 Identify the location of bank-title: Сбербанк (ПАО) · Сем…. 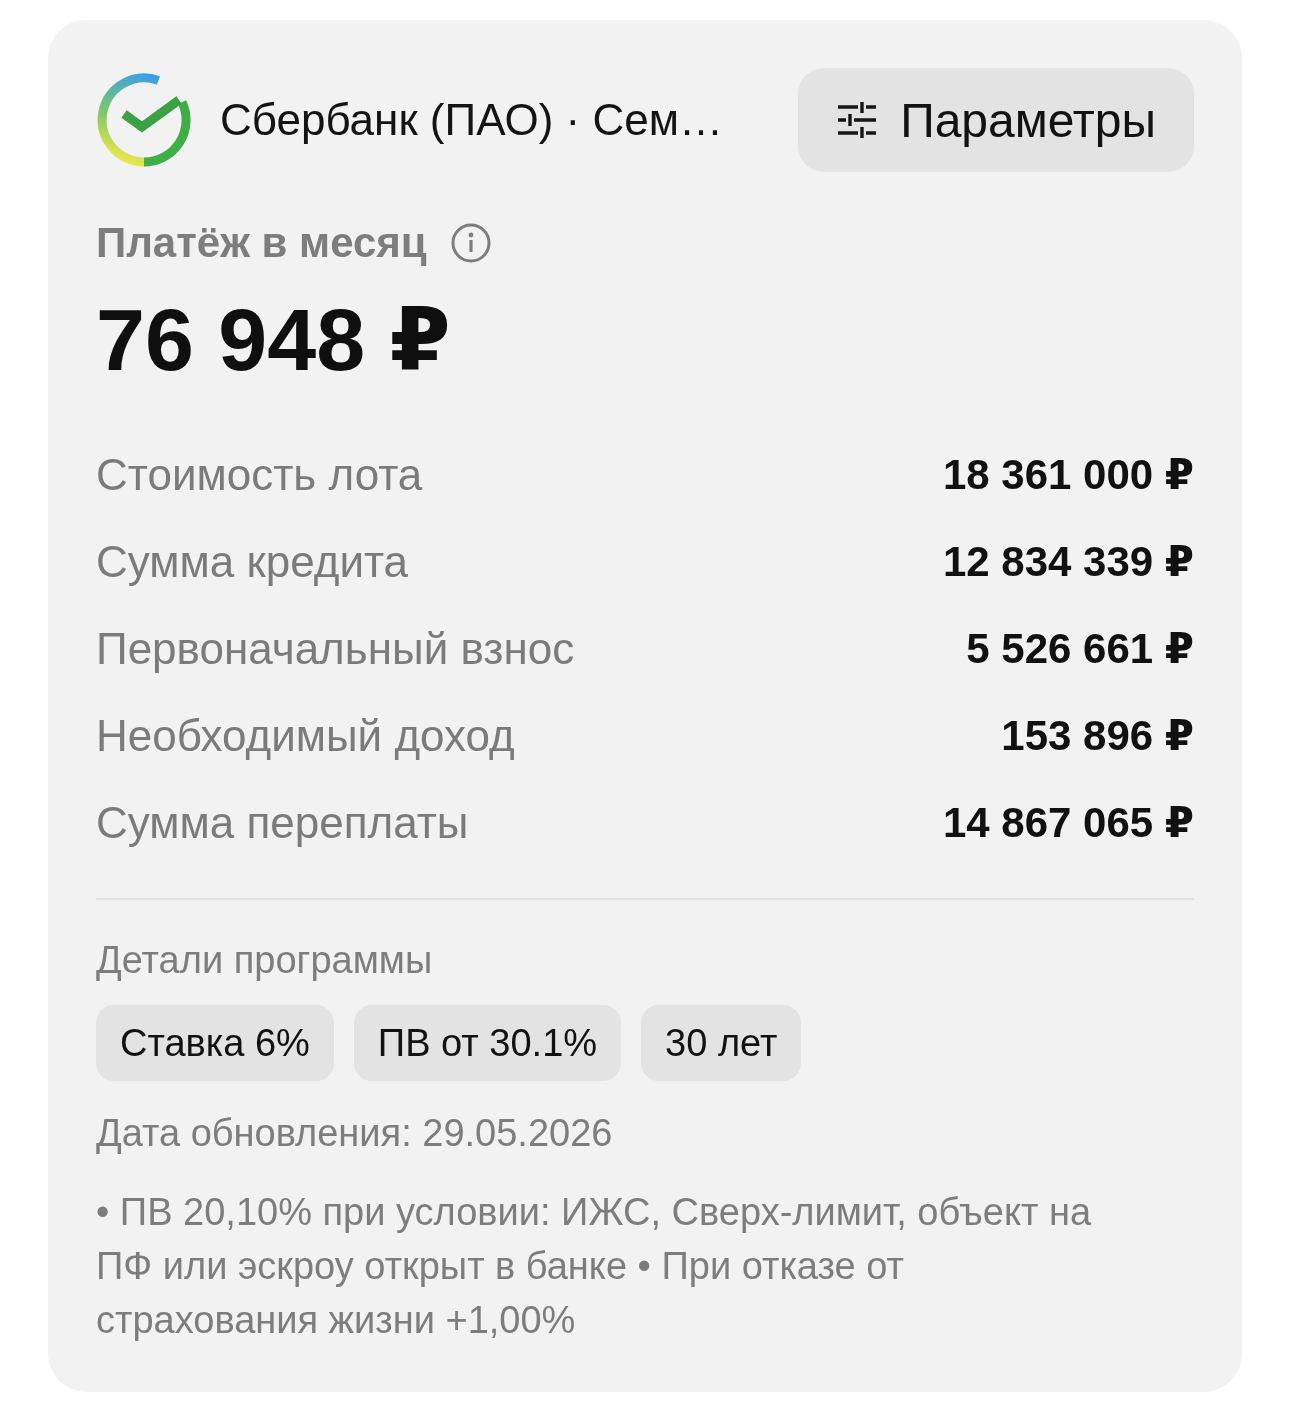
(471, 120).